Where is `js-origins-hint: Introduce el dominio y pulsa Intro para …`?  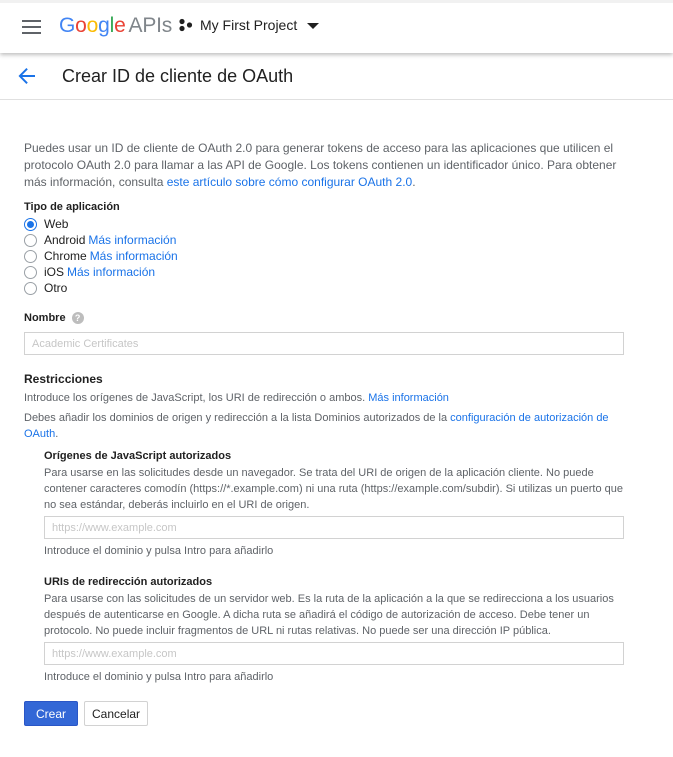
js-origins-hint: Introduce el dominio y pulsa Intro para … is located at coordinates (159, 551).